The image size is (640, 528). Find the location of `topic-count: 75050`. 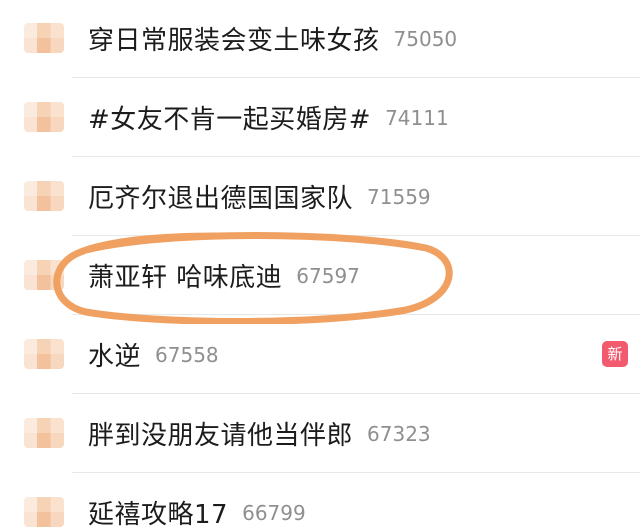

topic-count: 75050 is located at coordinates (425, 38).